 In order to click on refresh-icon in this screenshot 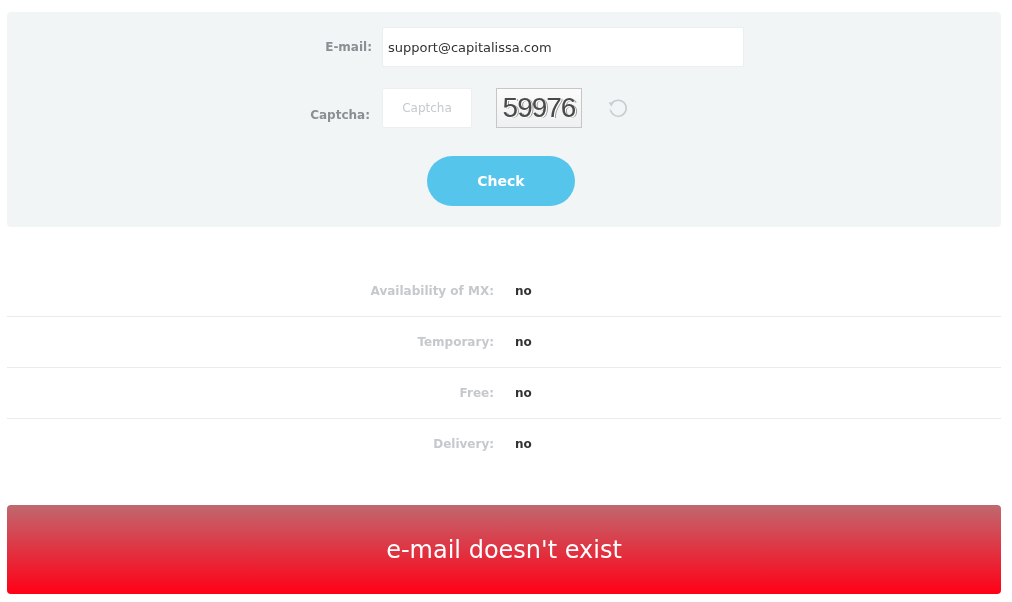, I will do `click(618, 108)`.